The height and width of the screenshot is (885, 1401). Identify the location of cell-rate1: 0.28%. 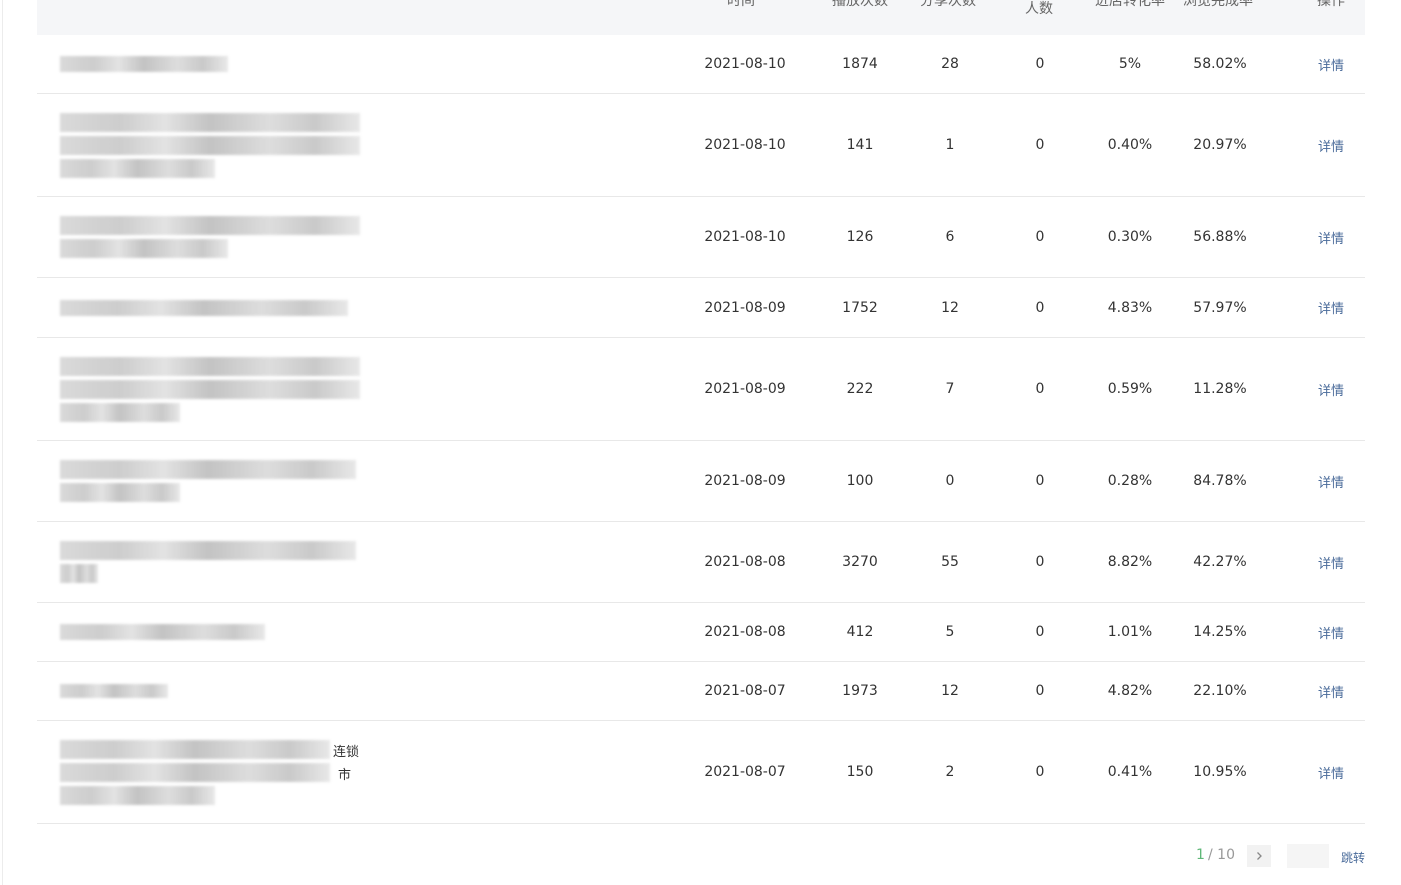
(1130, 481).